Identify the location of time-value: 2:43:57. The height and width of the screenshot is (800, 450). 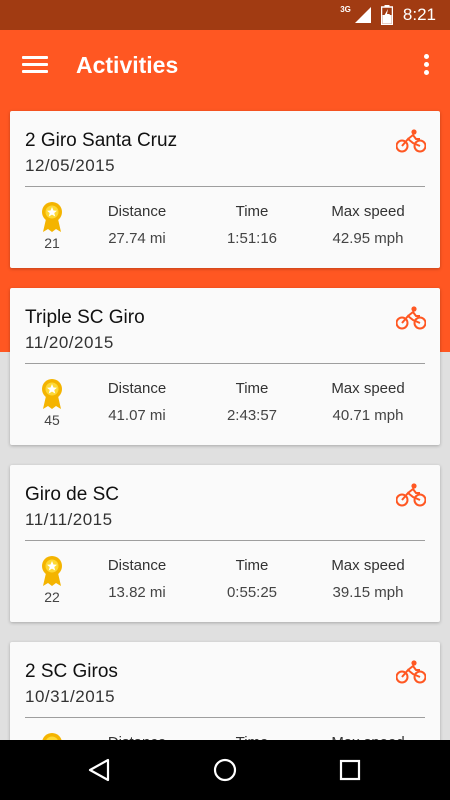
(252, 415).